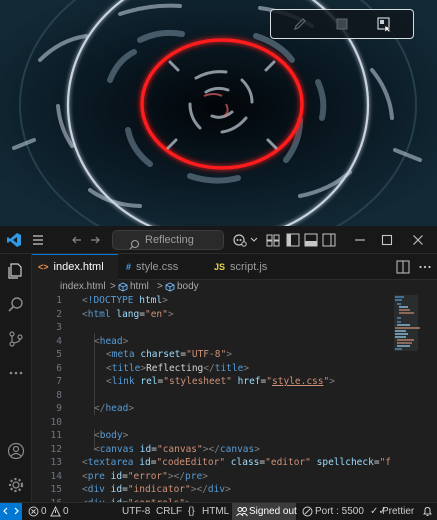  I want to click on close-icon, so click(418, 240).